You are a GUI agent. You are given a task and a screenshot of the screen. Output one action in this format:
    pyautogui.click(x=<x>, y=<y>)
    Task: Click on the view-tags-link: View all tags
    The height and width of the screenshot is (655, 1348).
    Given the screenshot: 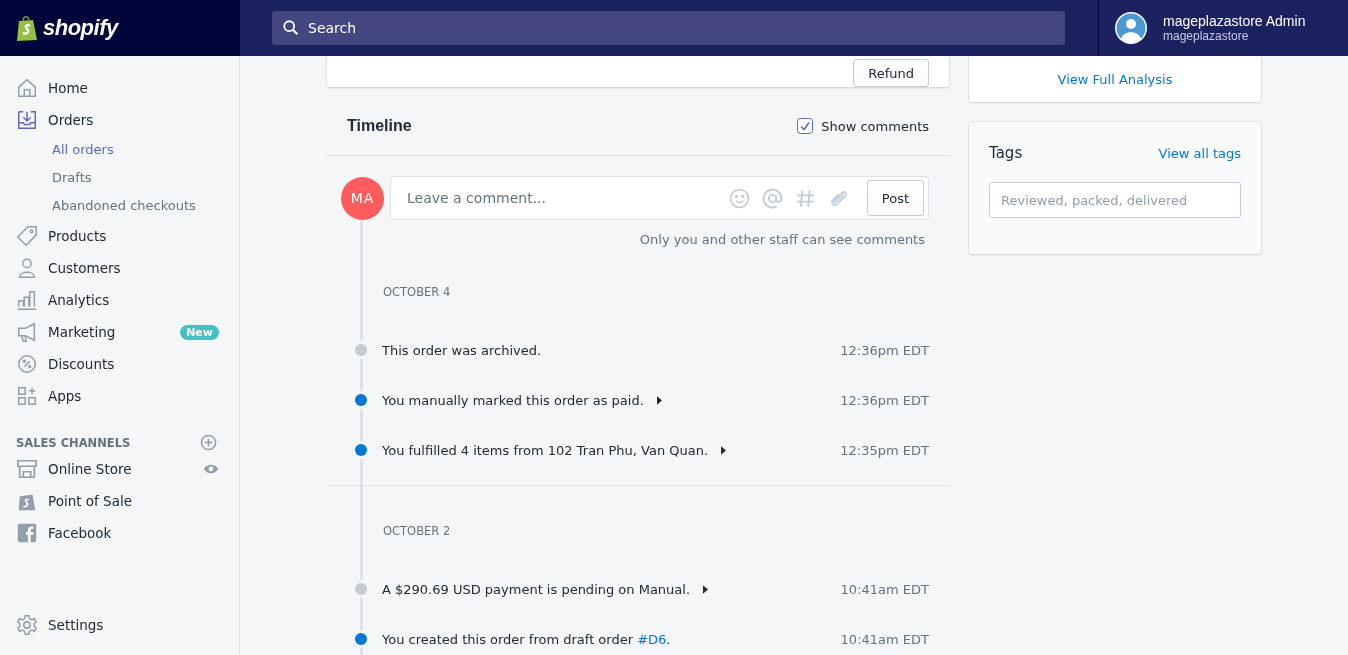 What is the action you would take?
    pyautogui.click(x=1199, y=153)
    